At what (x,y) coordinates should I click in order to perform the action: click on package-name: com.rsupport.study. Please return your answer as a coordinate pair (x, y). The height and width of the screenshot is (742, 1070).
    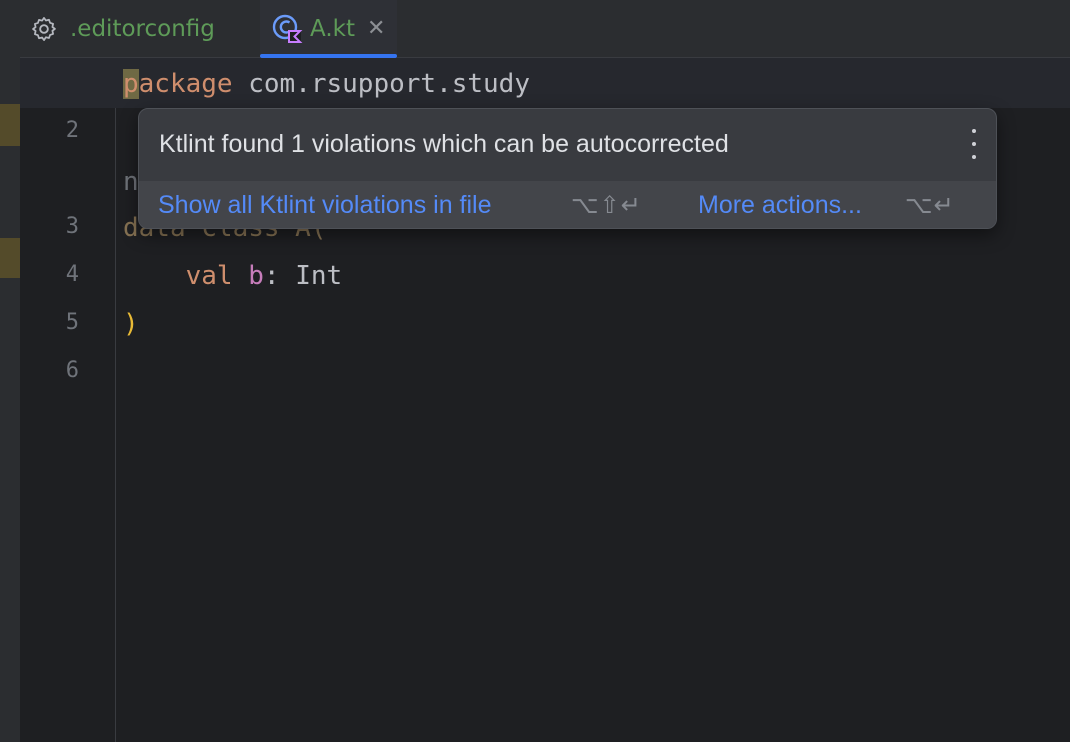
    Looking at the image, I should click on (381, 84).